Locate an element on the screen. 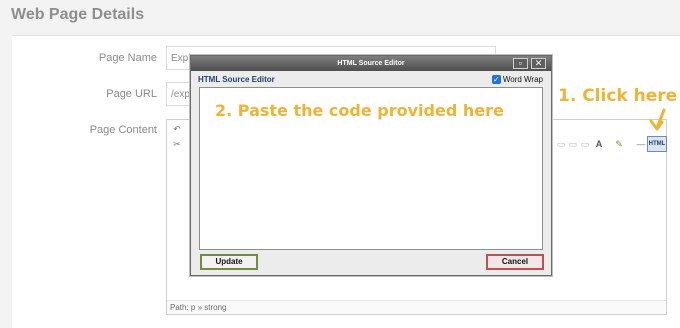  page-name-label: Page Name is located at coordinates (127, 58).